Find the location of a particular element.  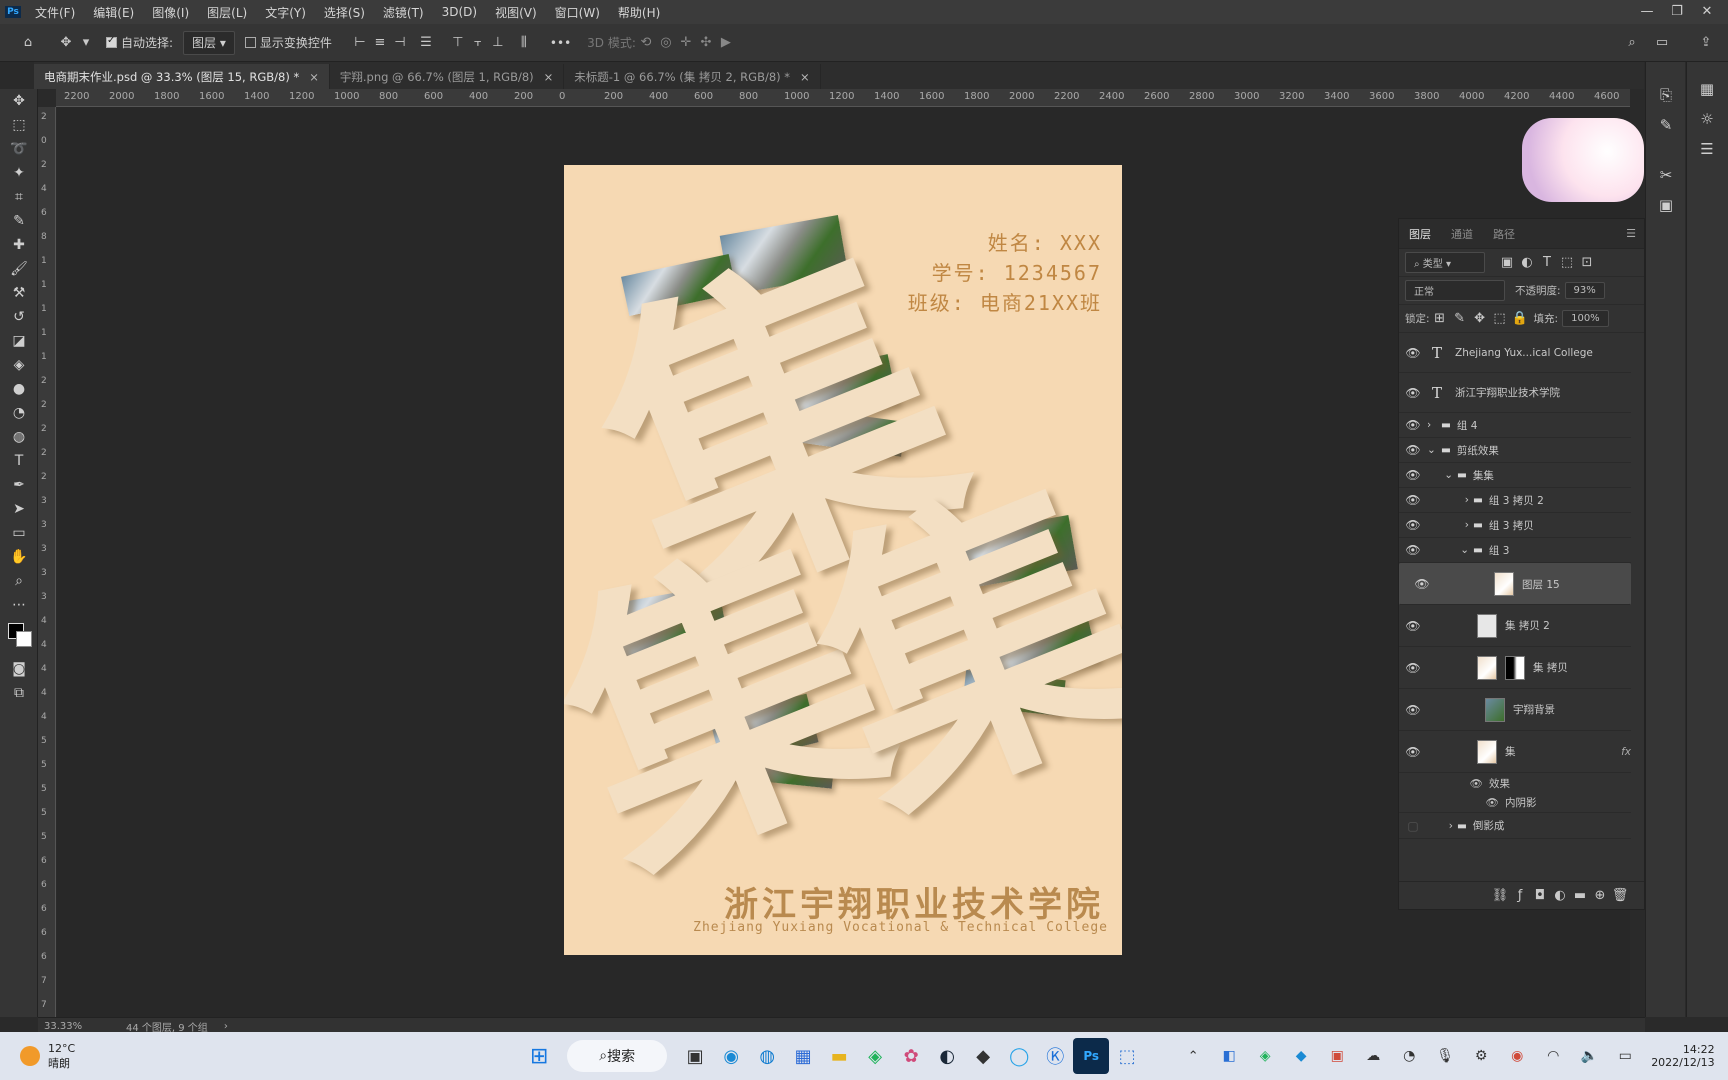

workspace-icon: ▭ is located at coordinates (1662, 43).